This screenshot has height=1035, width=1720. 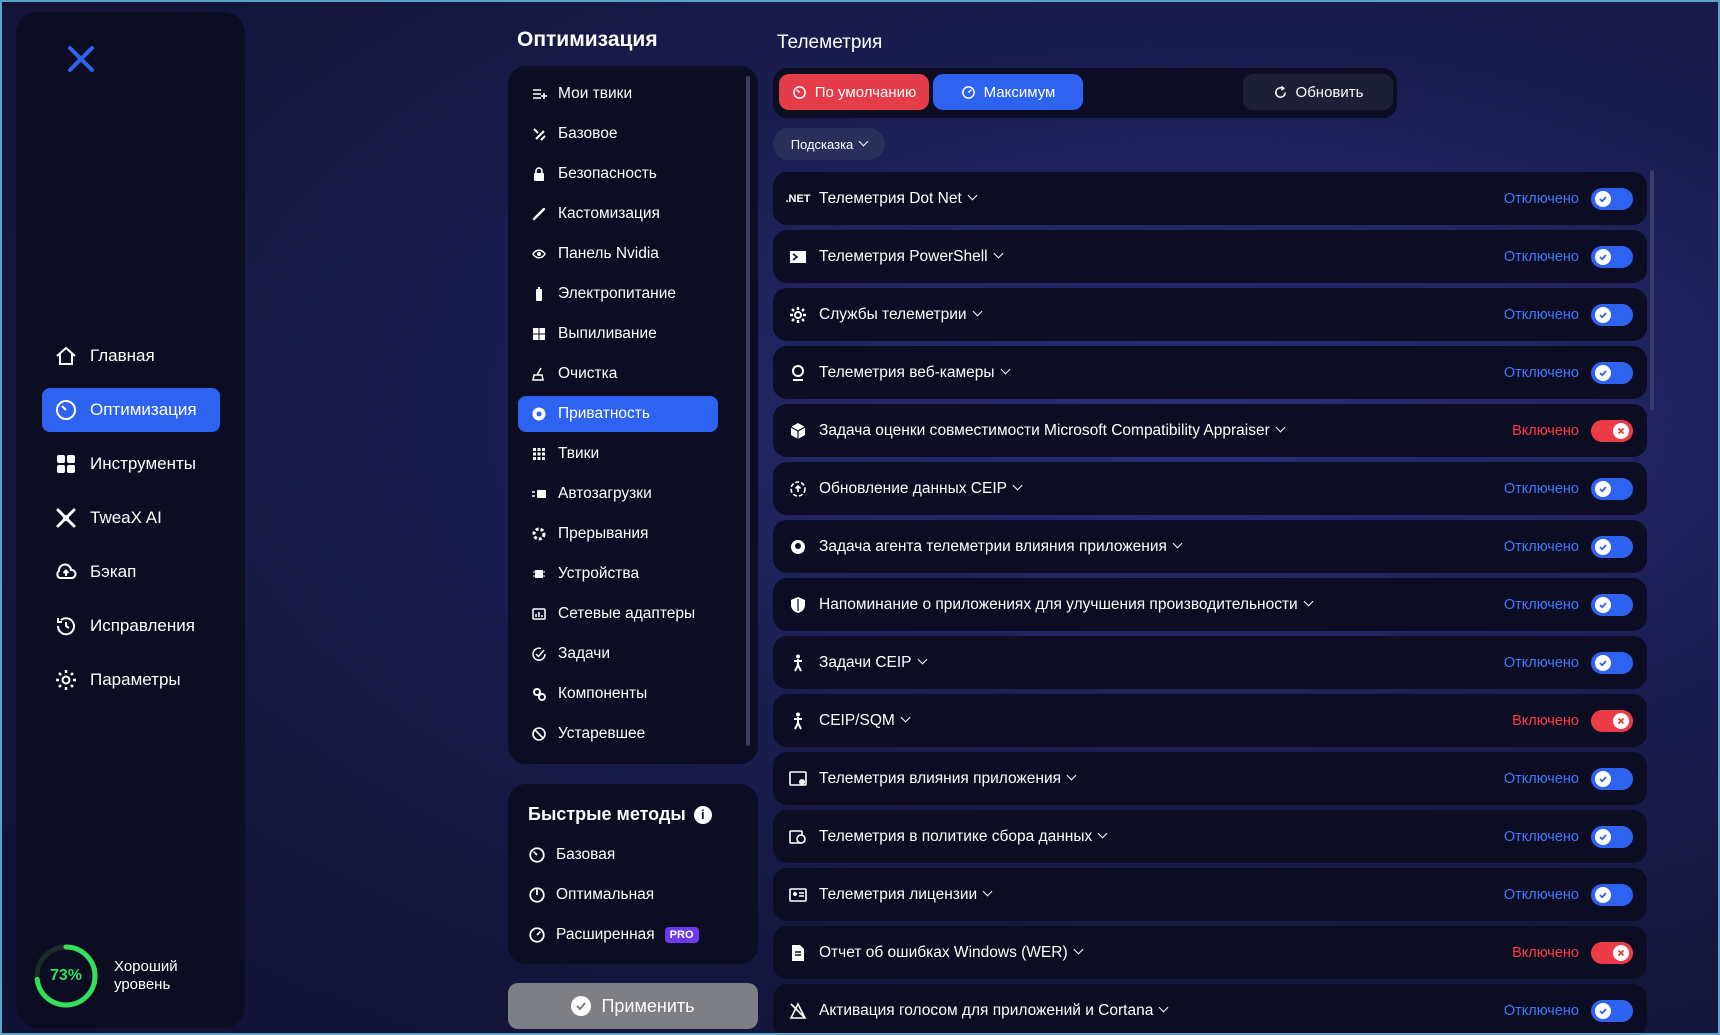 What do you see at coordinates (618, 134) in the screenshot?
I see `submenu-item-1: Базовое` at bounding box center [618, 134].